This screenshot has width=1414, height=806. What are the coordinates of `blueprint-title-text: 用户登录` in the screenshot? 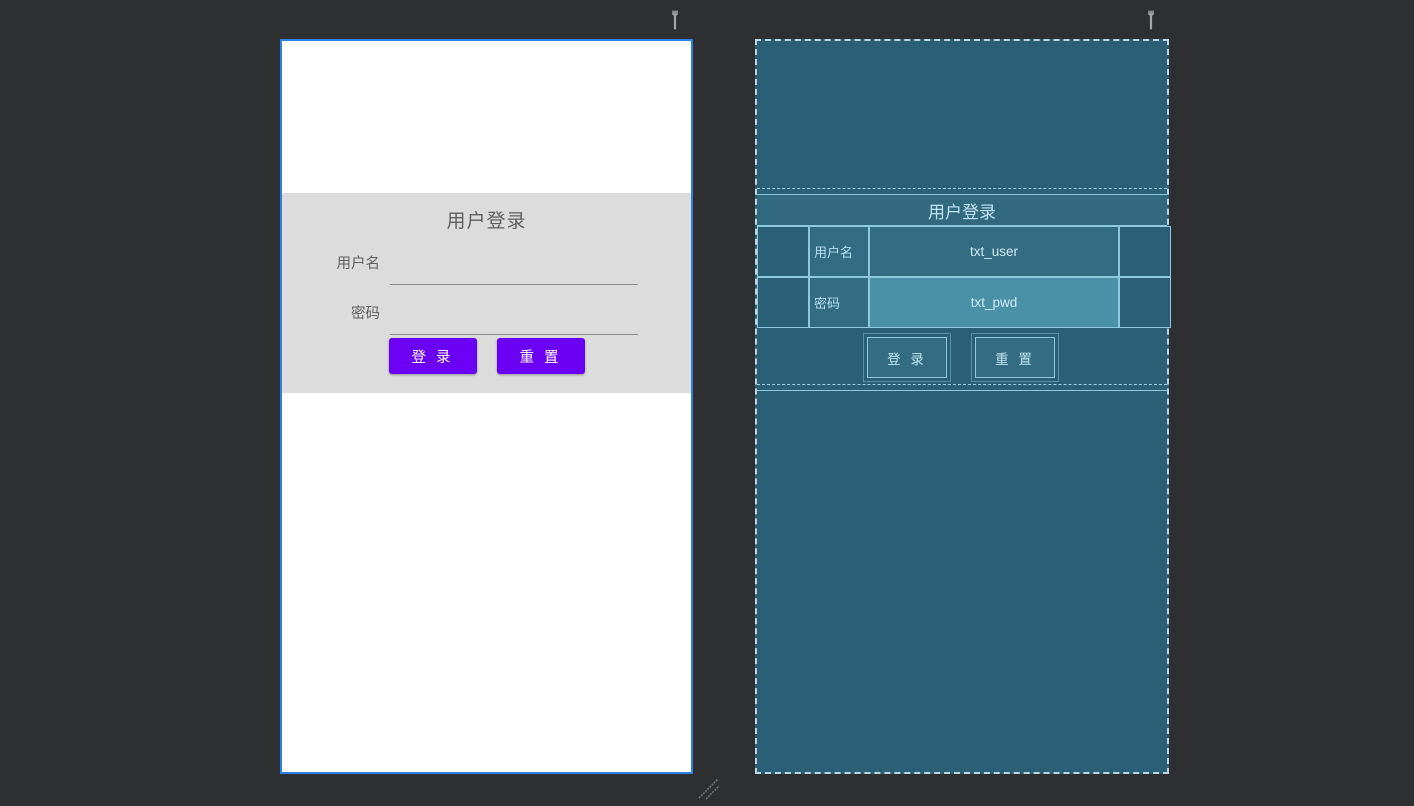 It's located at (962, 212).